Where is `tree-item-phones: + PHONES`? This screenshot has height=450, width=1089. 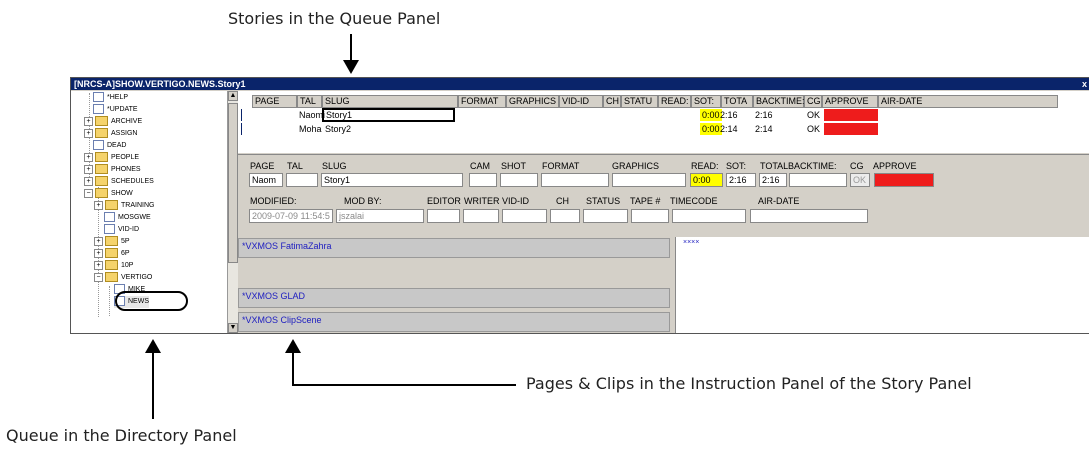 tree-item-phones: + PHONES is located at coordinates (112, 170).